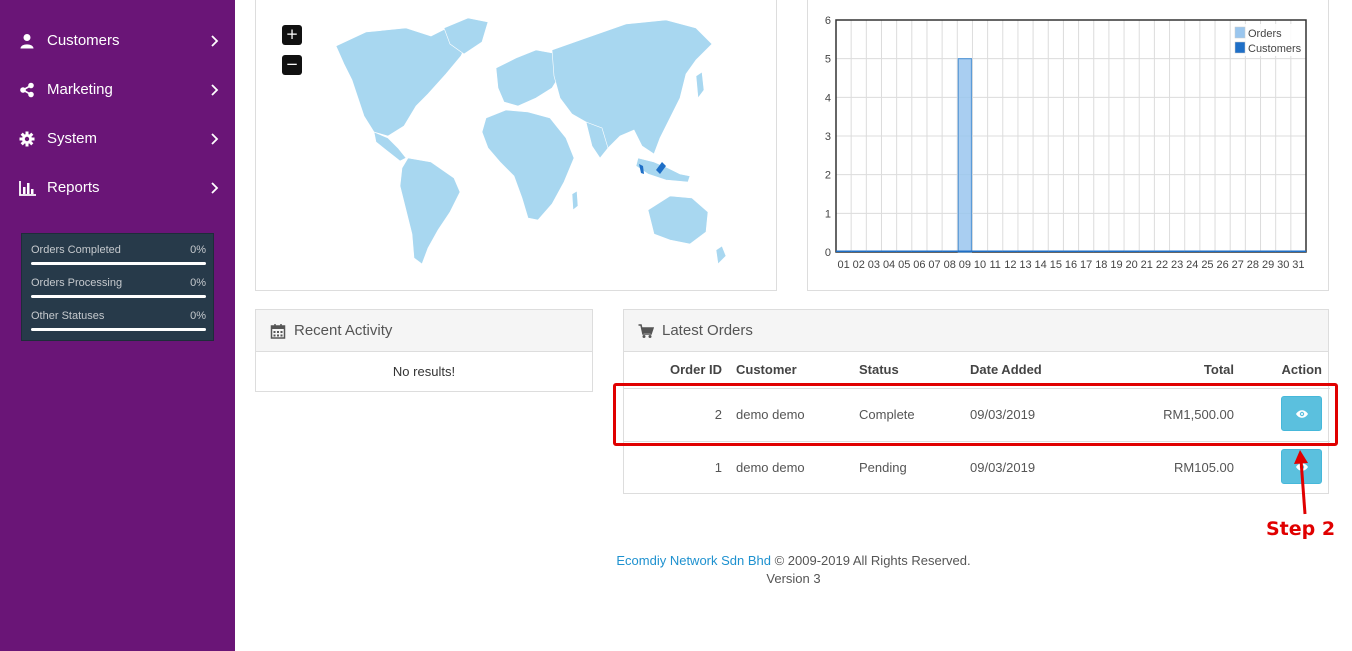 The height and width of the screenshot is (651, 1352). I want to click on panel-title: Latest Orders, so click(707, 330).